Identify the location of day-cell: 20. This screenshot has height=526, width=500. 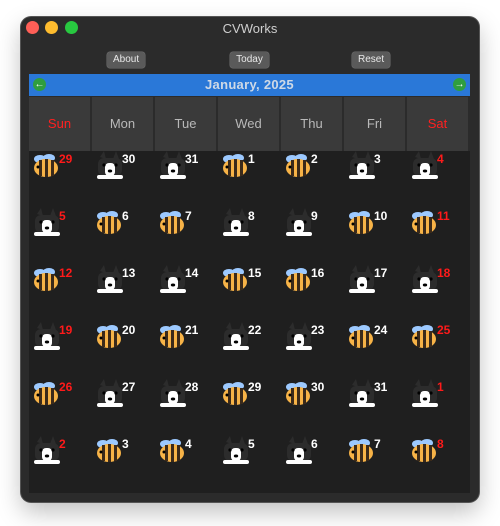
(123, 350).